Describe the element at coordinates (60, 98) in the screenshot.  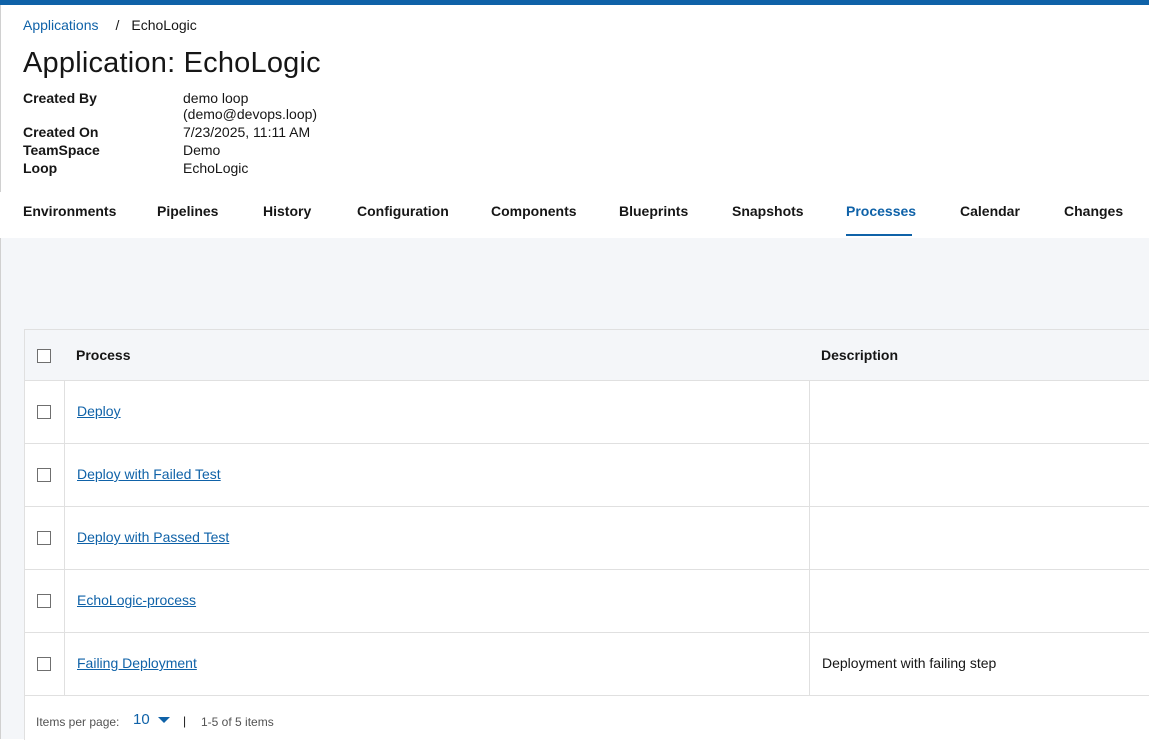
I see `created-by-label: Created By` at that location.